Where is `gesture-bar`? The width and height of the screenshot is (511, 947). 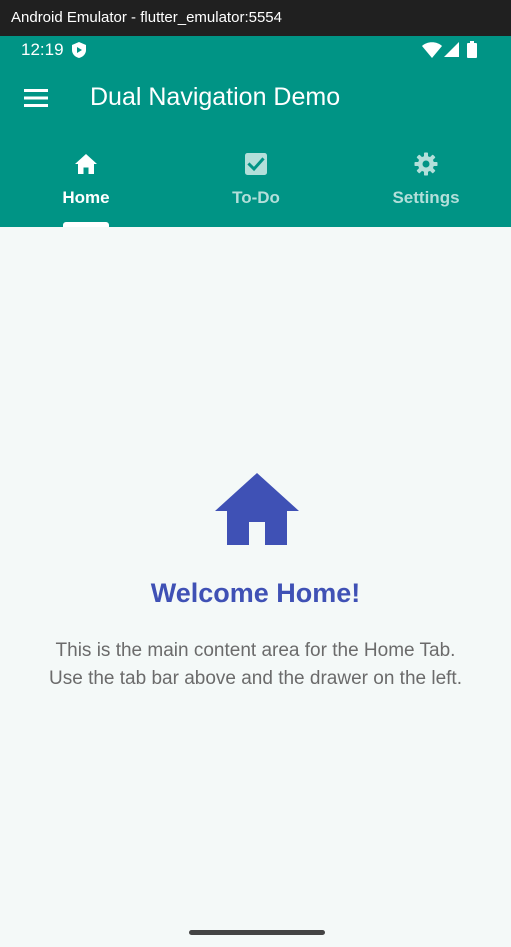
gesture-bar is located at coordinates (257, 932).